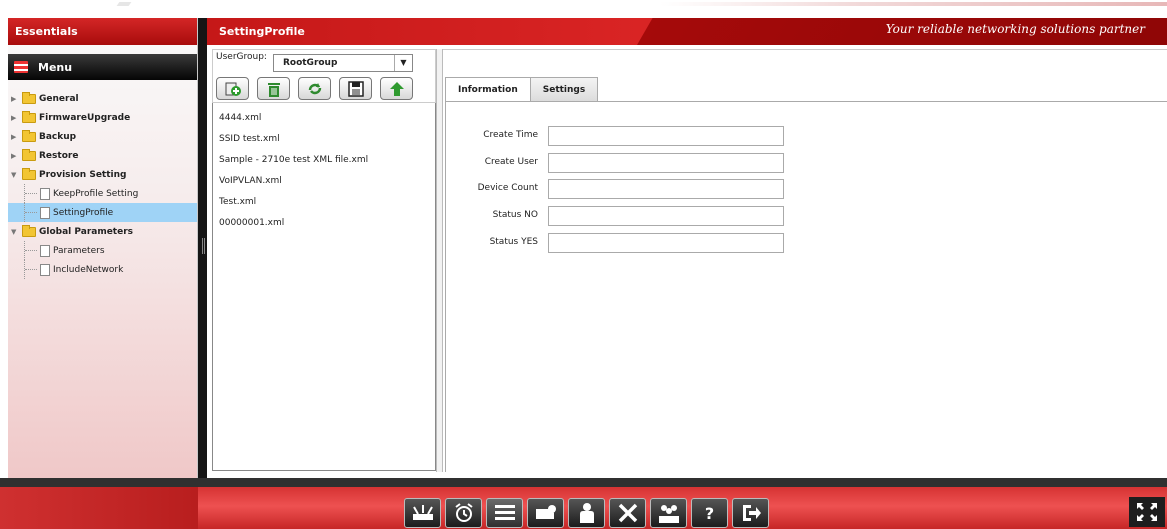 This screenshot has height=529, width=1167. Describe the element at coordinates (324, 117) in the screenshot. I see `list-item: 4444.xml` at that location.